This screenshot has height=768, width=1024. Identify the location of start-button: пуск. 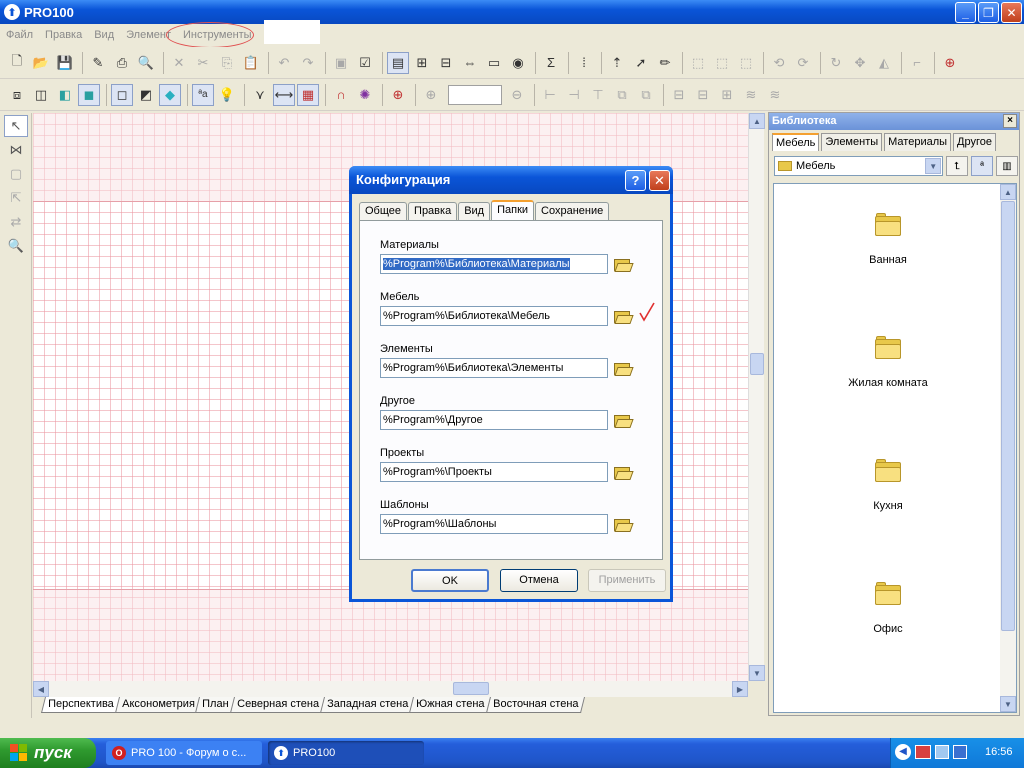
(48, 753).